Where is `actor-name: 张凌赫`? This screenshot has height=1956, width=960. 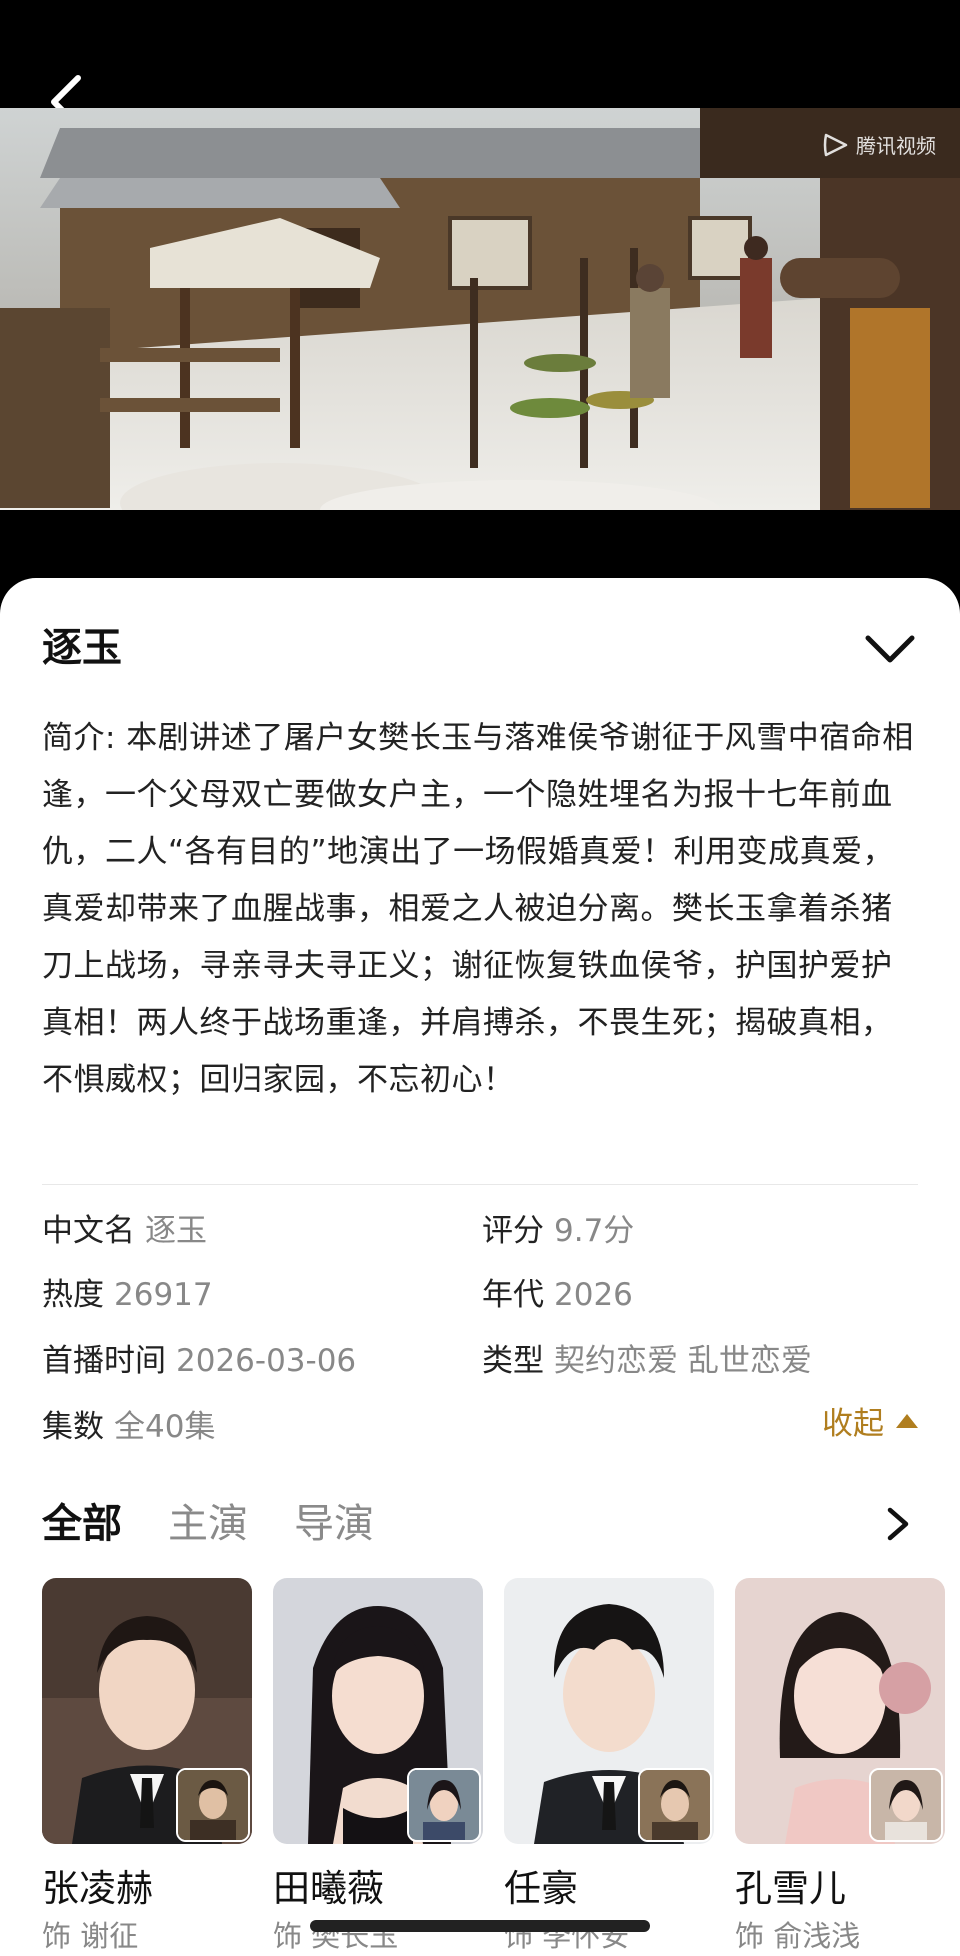
actor-name: 张凌赫 is located at coordinates (97, 1888).